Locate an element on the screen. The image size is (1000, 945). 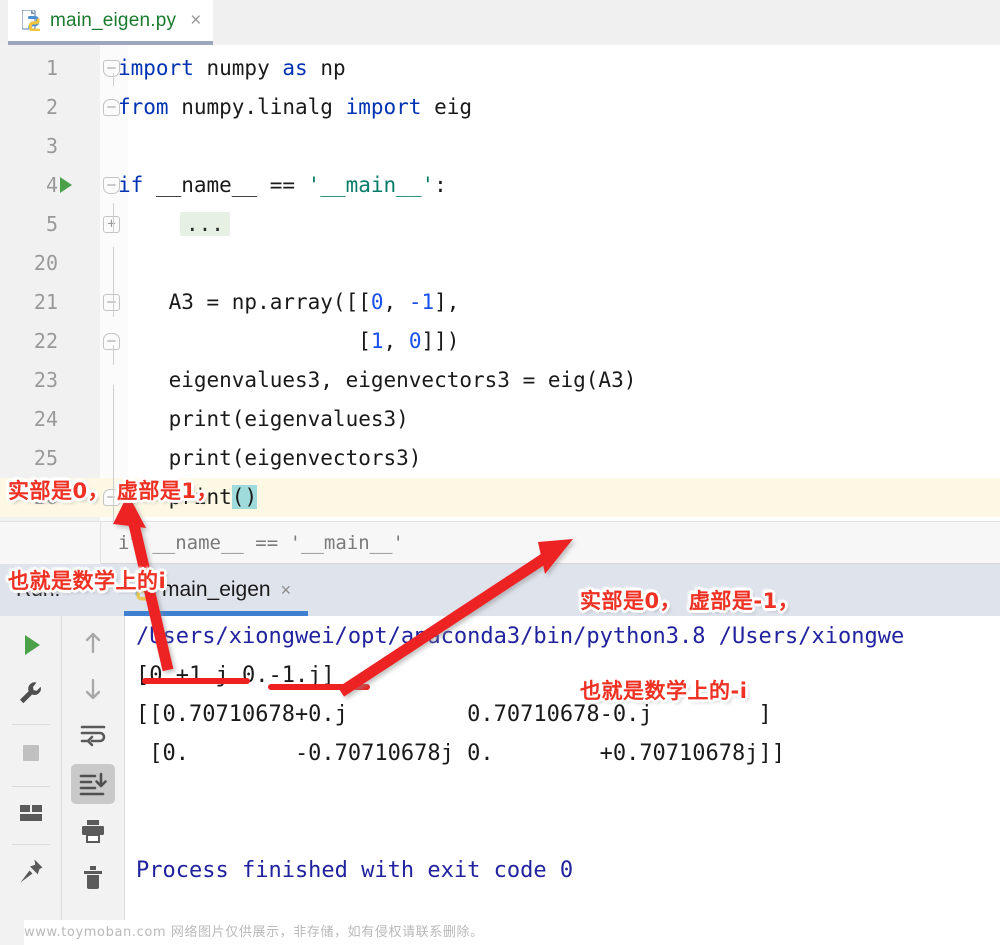
annotation-positive-i-line2: 也就是数学上的i is located at coordinates (87, 581).